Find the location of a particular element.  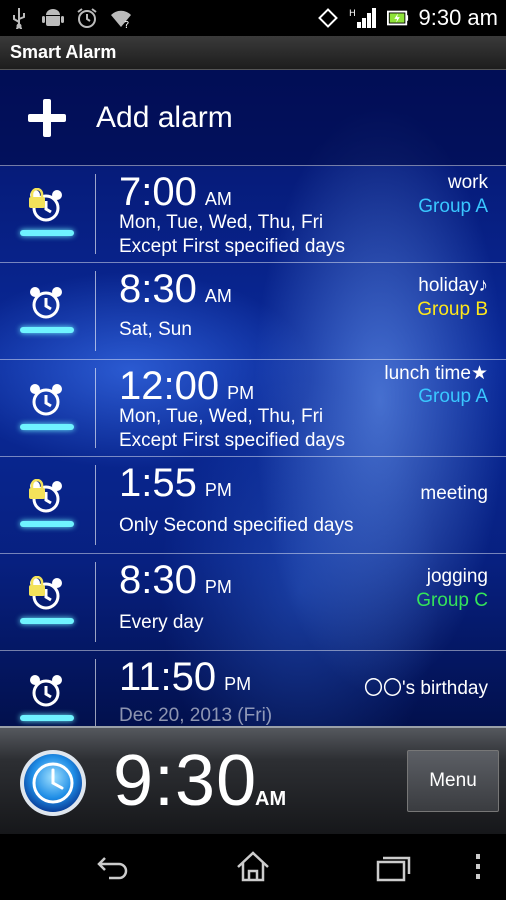

home-icon is located at coordinates (253, 867).